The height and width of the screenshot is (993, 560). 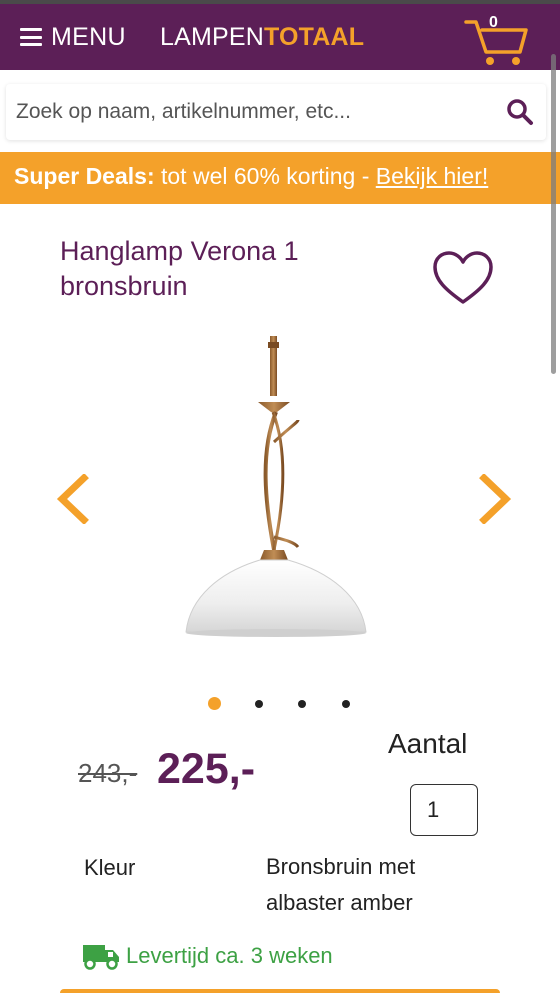 What do you see at coordinates (212, 37) in the screenshot?
I see `logo-part-1: LAMPEN` at bounding box center [212, 37].